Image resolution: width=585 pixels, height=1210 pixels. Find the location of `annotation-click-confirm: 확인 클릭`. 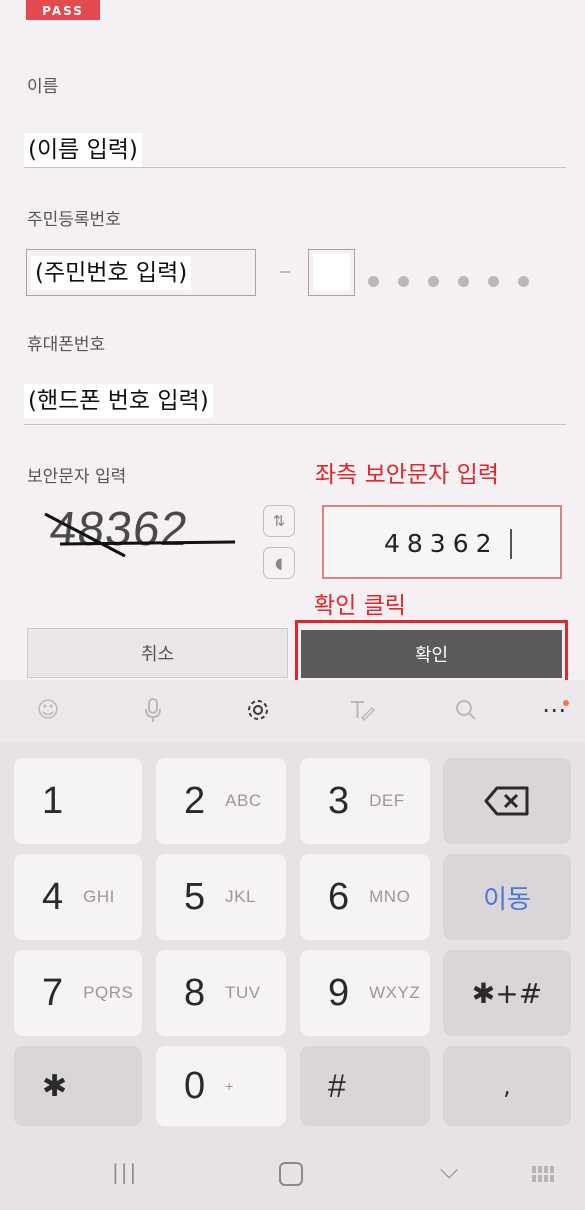

annotation-click-confirm: 확인 클릭 is located at coordinates (360, 606).